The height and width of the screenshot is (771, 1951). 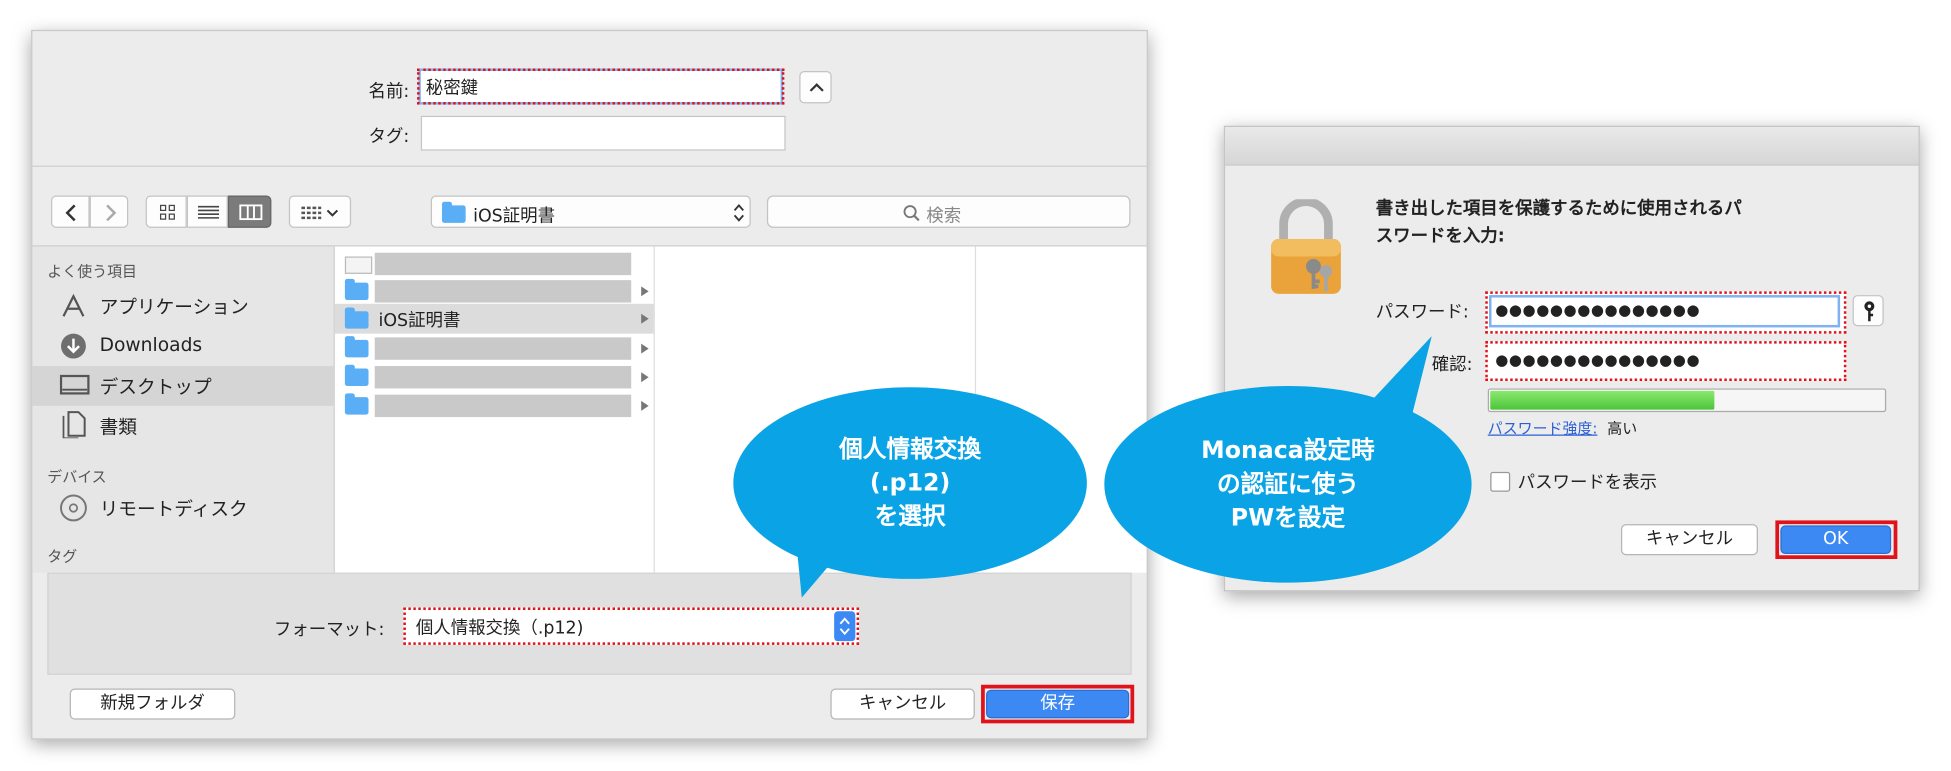 I want to click on search-placeholder: 検索, so click(x=944, y=216).